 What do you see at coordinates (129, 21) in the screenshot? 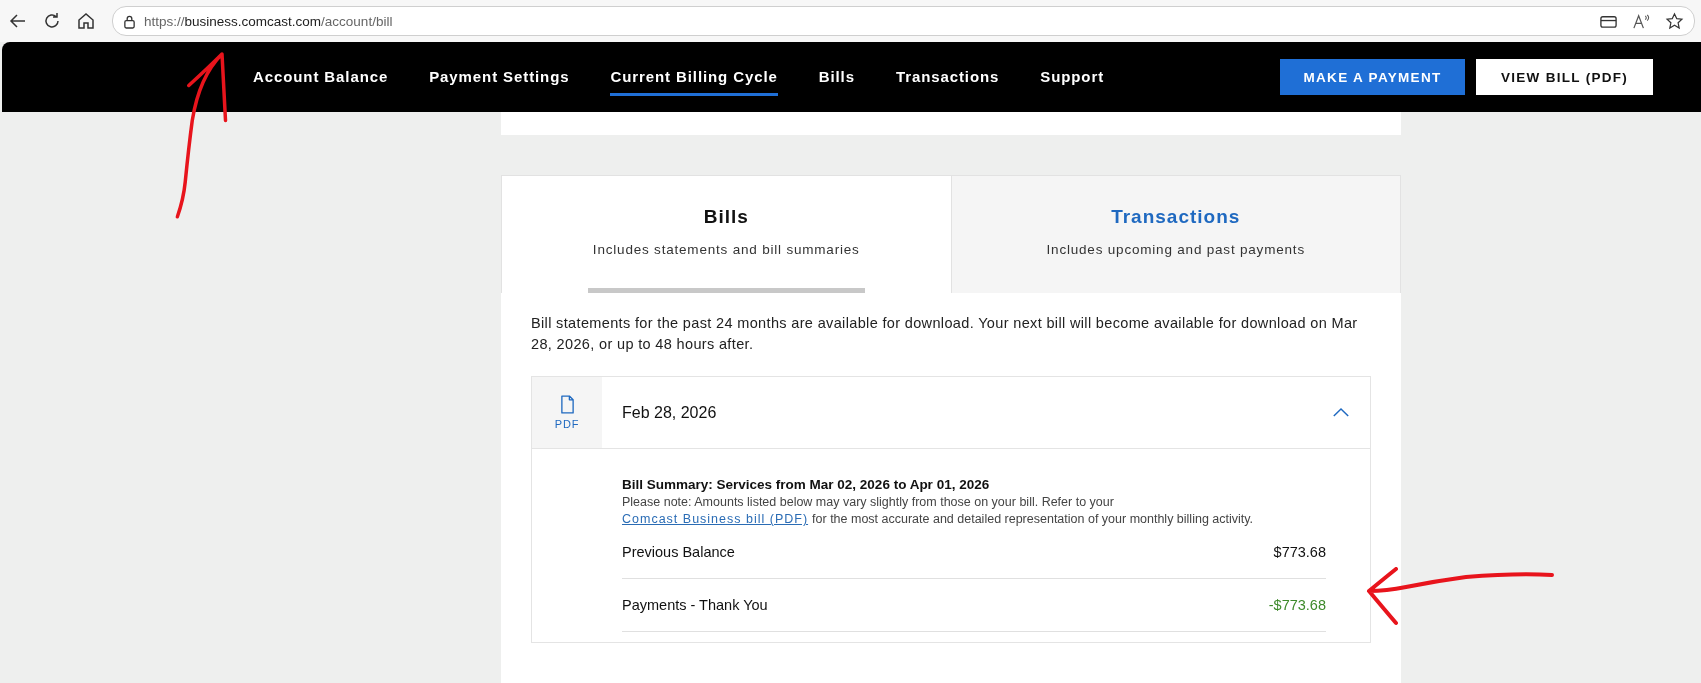
I see `lock-icon` at bounding box center [129, 21].